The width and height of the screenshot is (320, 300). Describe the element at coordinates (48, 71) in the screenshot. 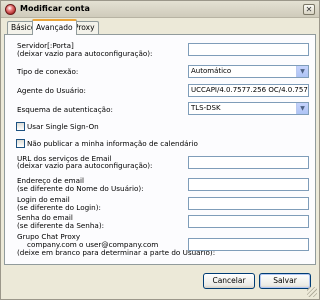

I see `connection-type-label: Tipo de conexão:` at that location.